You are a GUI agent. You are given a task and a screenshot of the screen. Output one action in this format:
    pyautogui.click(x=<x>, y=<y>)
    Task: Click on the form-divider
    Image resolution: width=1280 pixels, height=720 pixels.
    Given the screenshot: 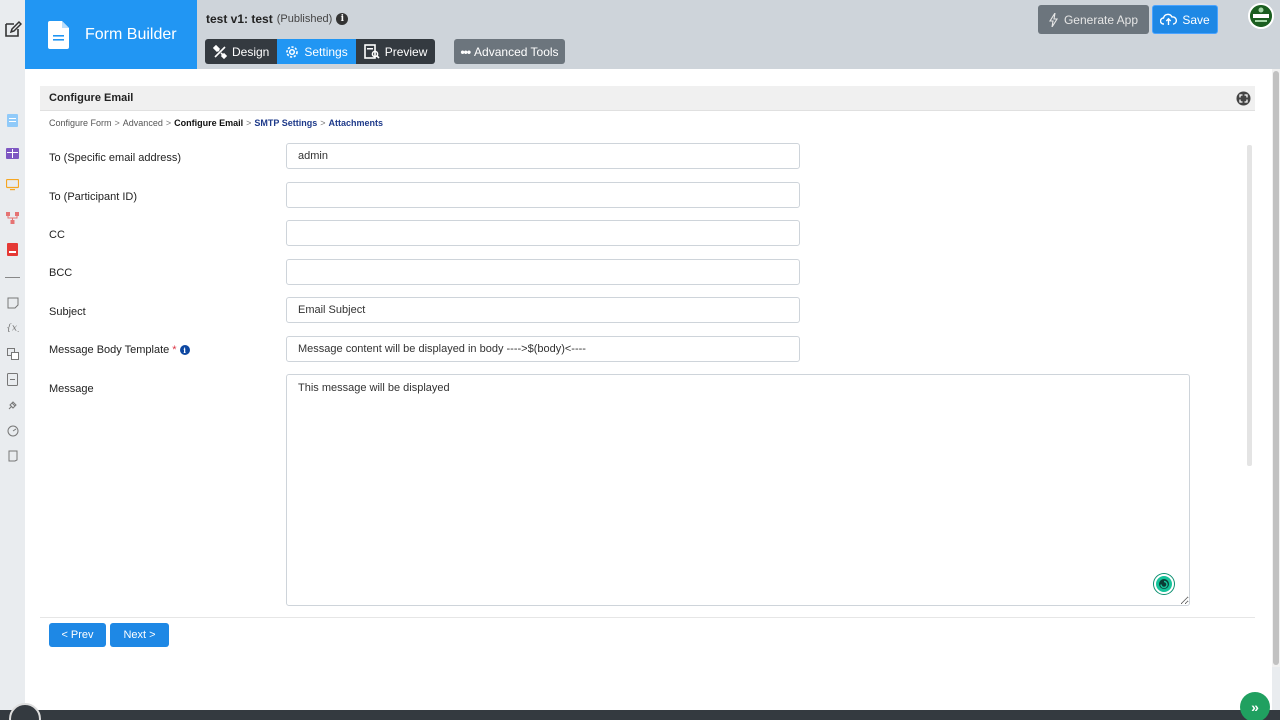 What is the action you would take?
    pyautogui.click(x=647, y=617)
    